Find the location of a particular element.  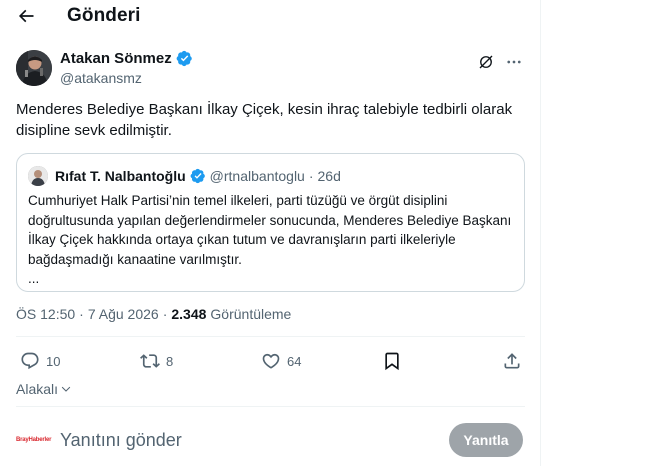

reply-button: 10 is located at coordinates (40, 361).